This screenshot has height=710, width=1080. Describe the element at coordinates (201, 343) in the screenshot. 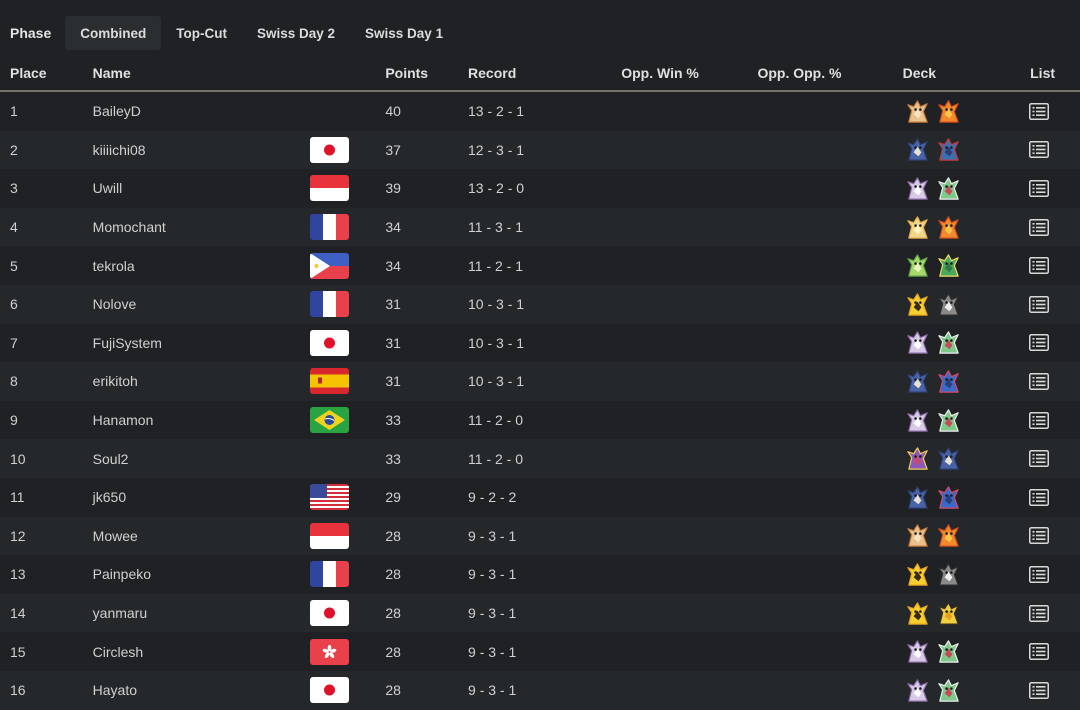

I see `player-name-link: FujiSystem` at that location.